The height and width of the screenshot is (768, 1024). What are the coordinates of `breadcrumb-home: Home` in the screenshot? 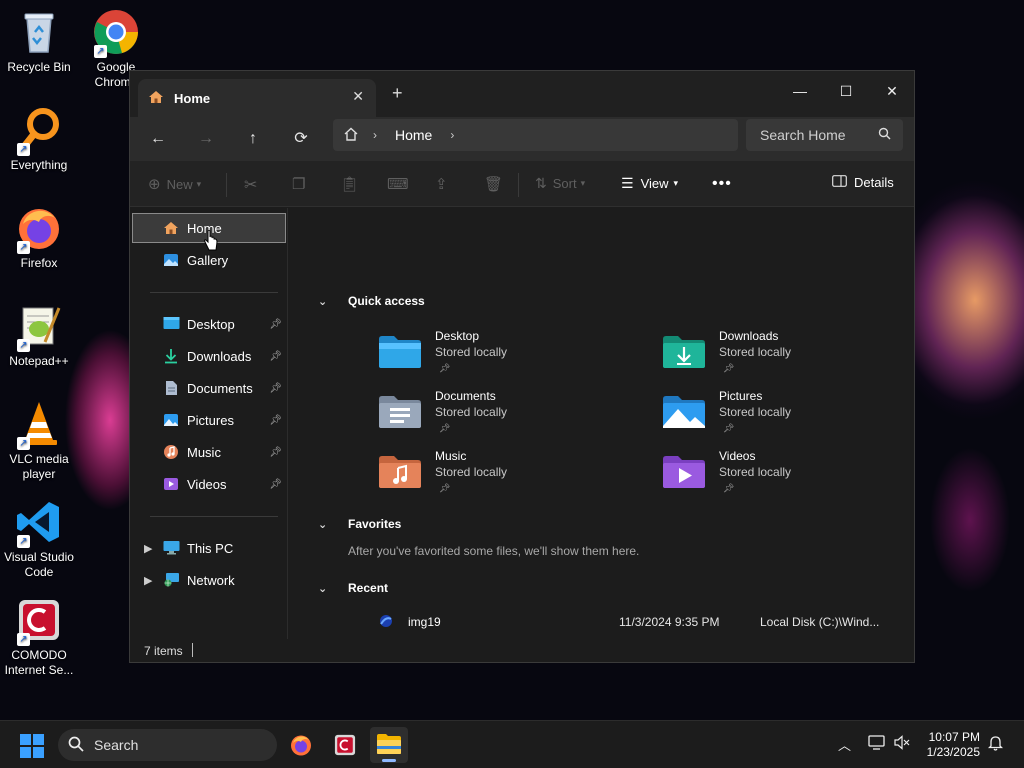 It's located at (413, 135).